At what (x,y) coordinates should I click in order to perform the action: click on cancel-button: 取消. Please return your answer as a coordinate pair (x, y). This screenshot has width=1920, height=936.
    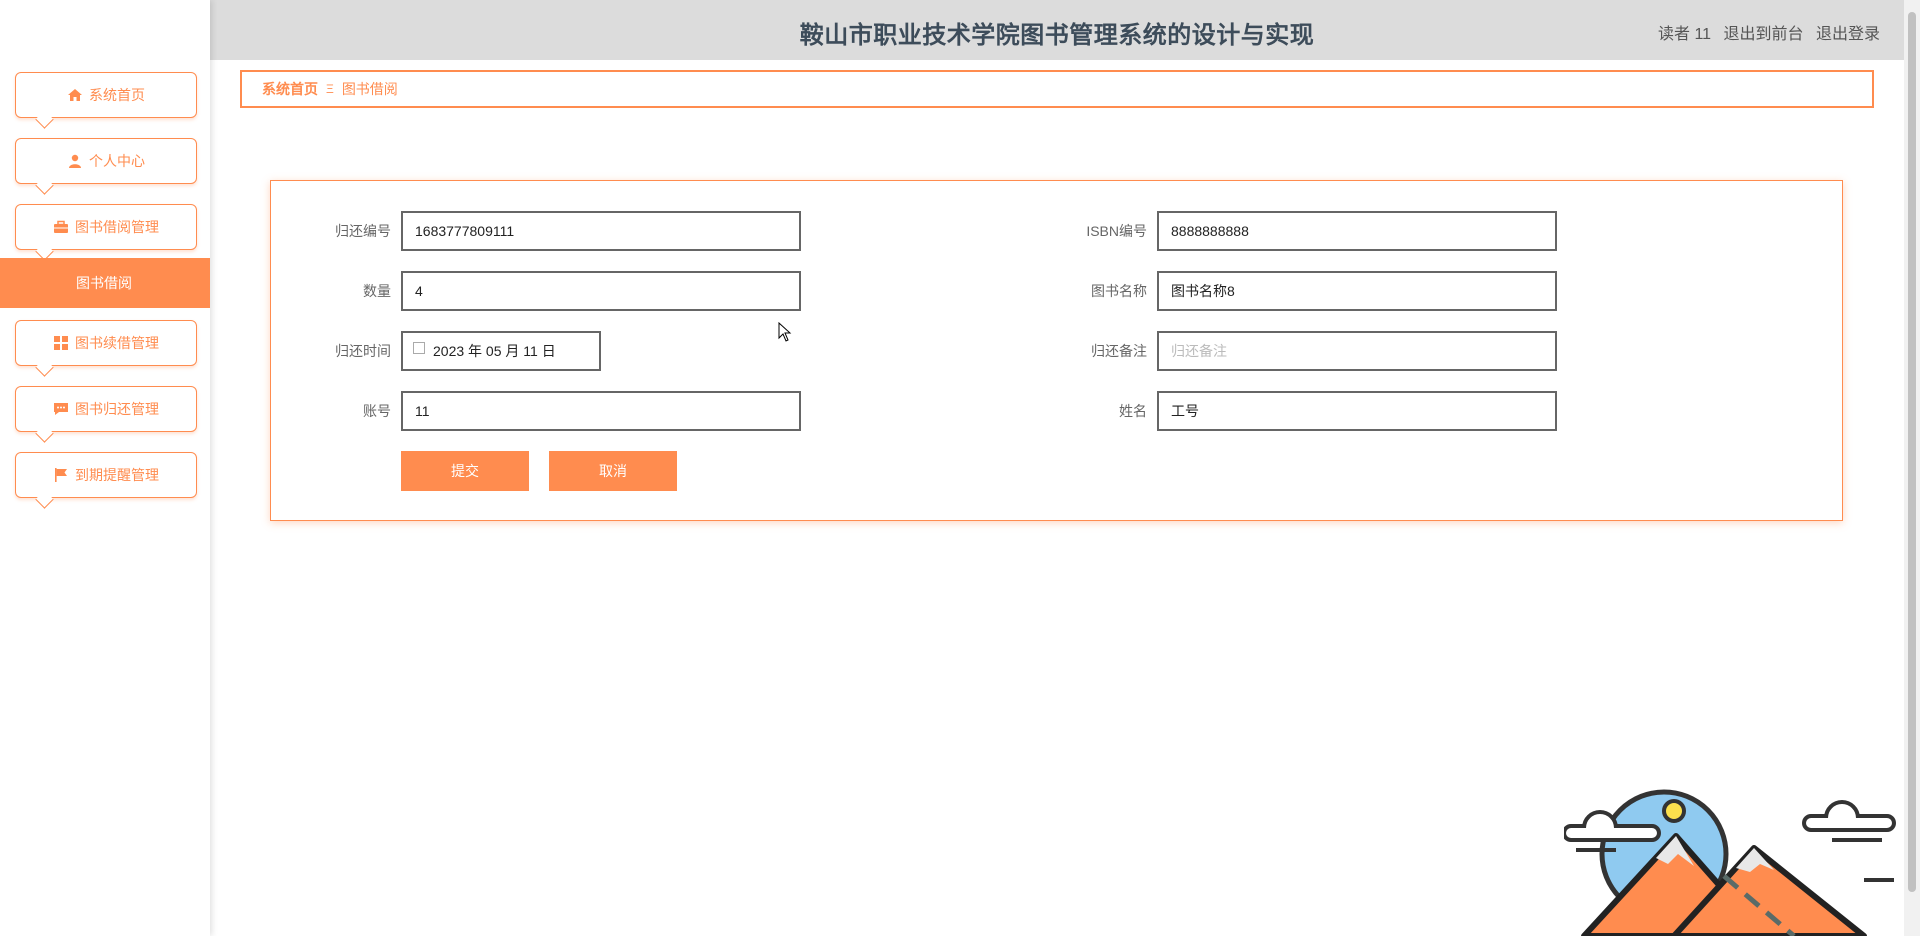
    Looking at the image, I should click on (613, 471).